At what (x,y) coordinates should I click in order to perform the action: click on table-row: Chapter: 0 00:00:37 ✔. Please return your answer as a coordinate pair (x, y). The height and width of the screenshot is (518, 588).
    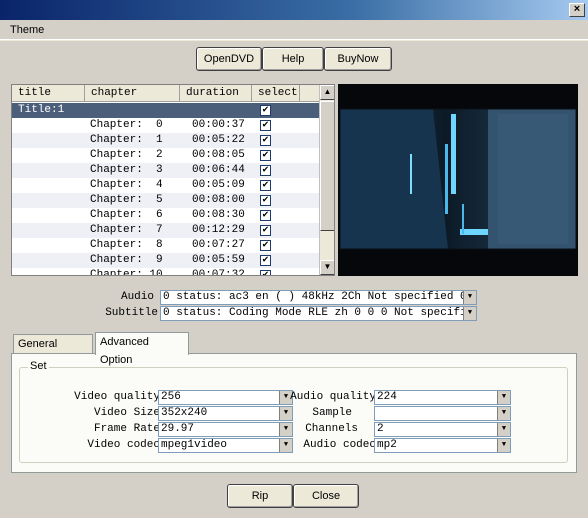
    Looking at the image, I should click on (166, 125).